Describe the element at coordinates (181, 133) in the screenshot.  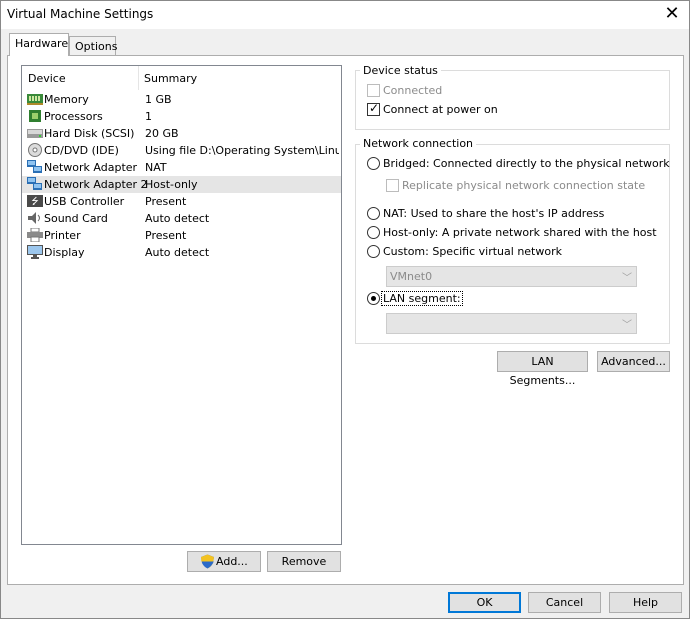
I see `device-row-hard-disk: Hard Disk (SCSI) 20 GB` at that location.